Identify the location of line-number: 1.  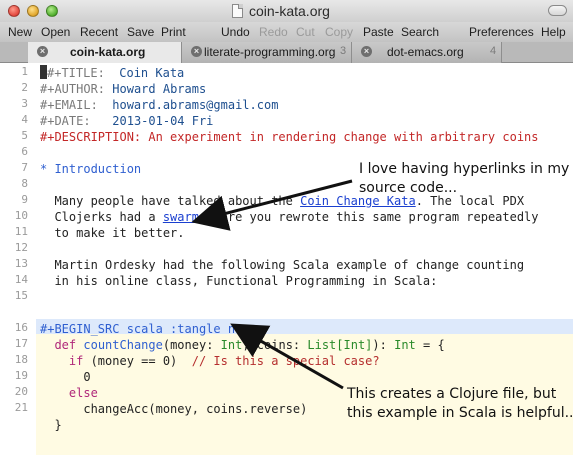
(24, 71).